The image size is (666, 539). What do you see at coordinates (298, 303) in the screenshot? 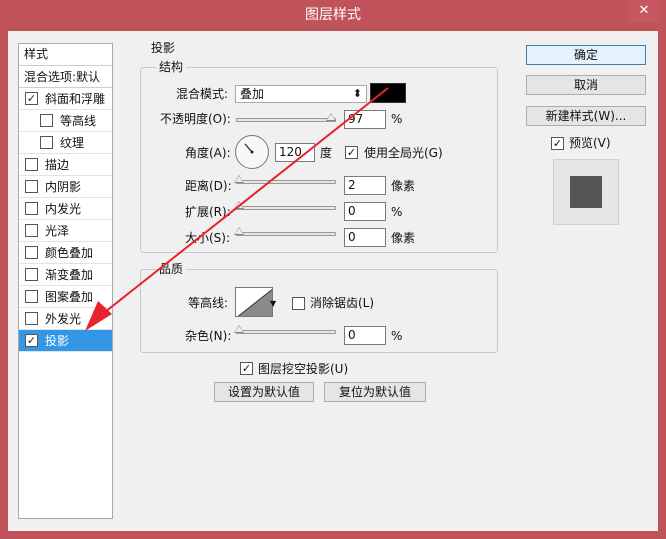
I see `anti-alias-checkbox` at bounding box center [298, 303].